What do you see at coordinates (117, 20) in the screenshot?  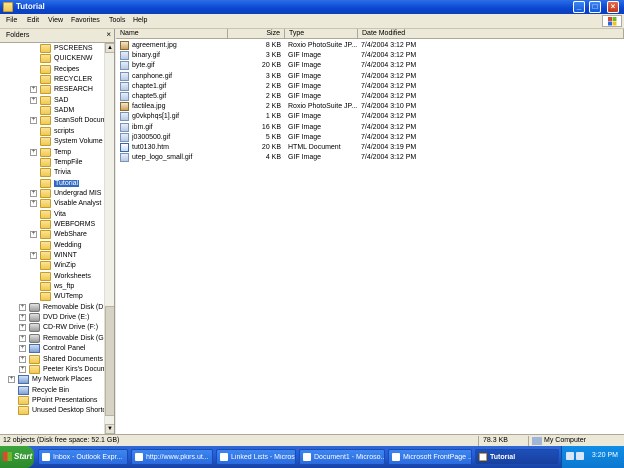 I see `menu-tools: Tools` at bounding box center [117, 20].